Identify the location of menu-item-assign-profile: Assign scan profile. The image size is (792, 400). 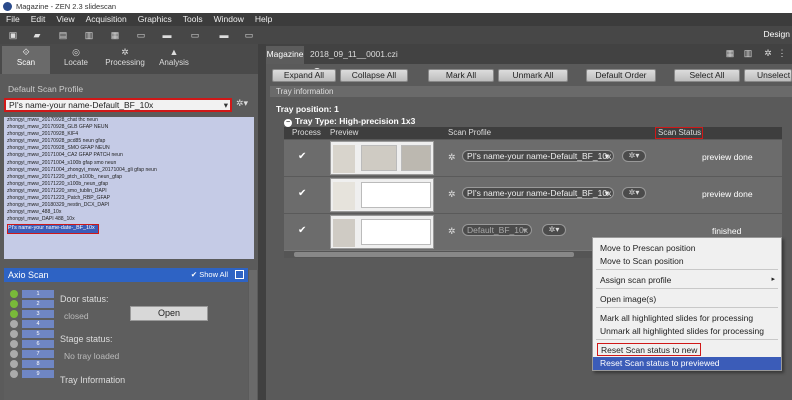
(635, 280).